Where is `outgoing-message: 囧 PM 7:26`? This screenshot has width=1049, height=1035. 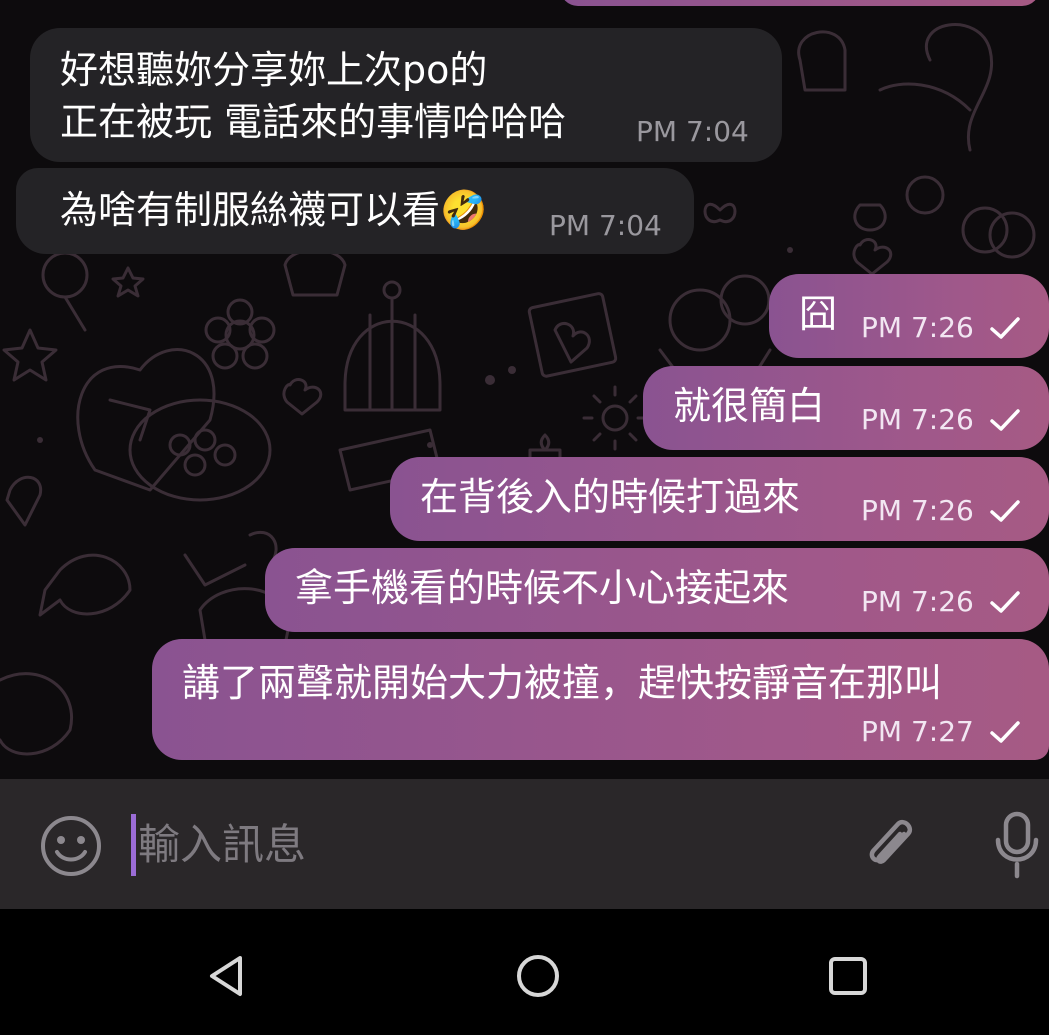 outgoing-message: 囧 PM 7:26 is located at coordinates (909, 316).